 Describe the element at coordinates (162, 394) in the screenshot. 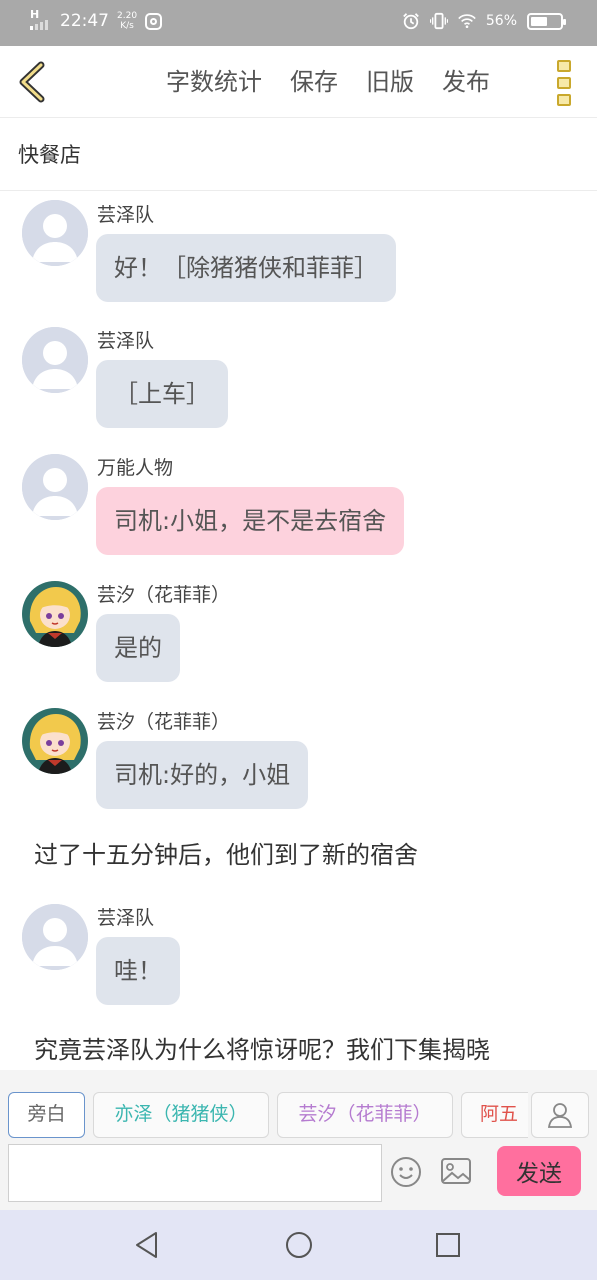

I see `message-bubble: ［上车］` at that location.